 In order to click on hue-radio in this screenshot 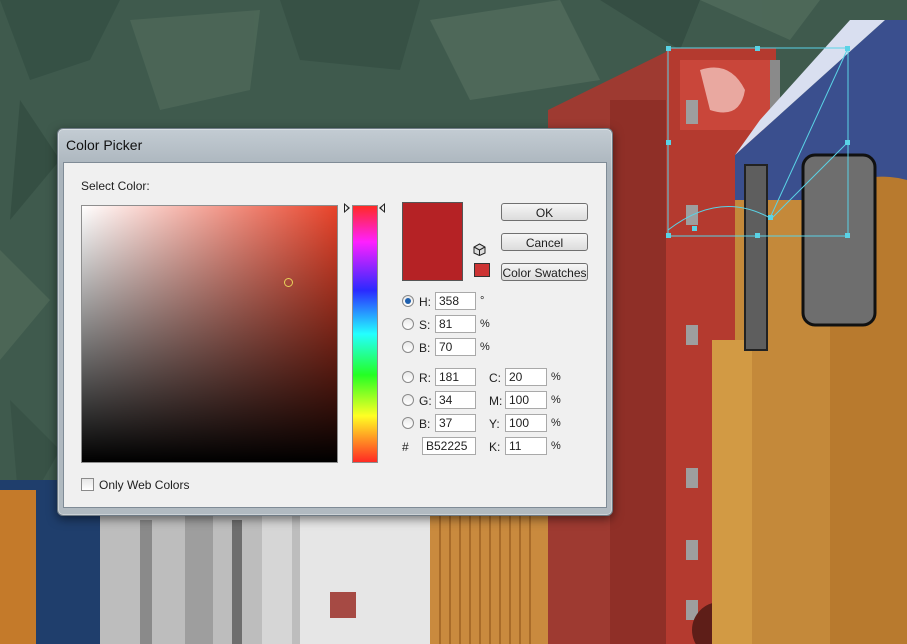, I will do `click(408, 301)`.